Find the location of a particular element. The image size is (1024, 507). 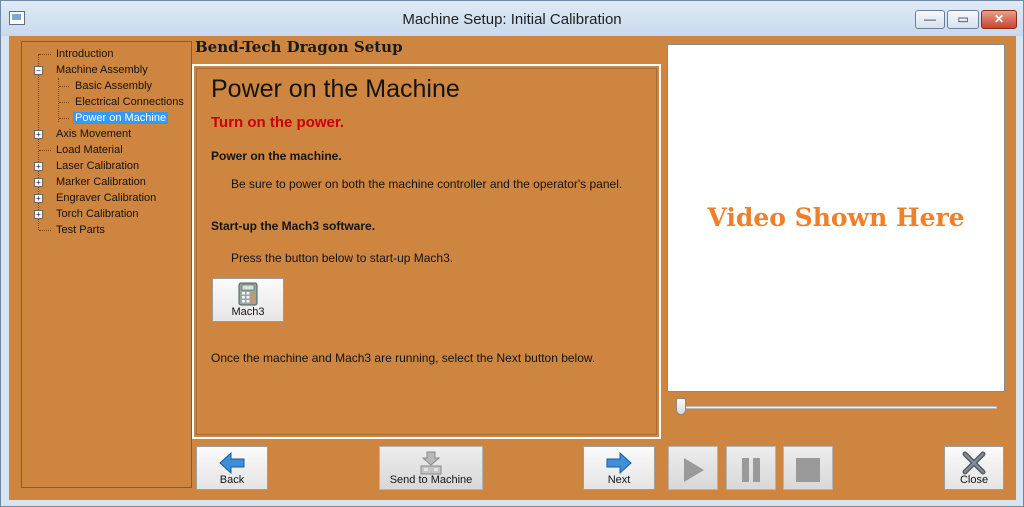

step2-heading: Start-up the Mach3 software. is located at coordinates (293, 226).